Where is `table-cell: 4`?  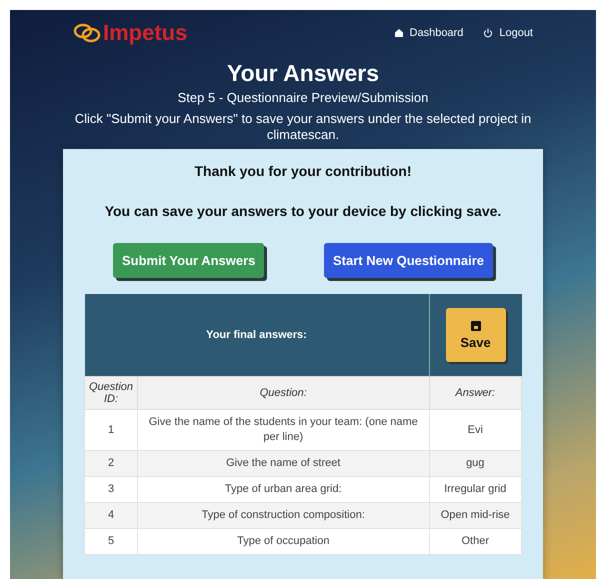 table-cell: 4 is located at coordinates (111, 515).